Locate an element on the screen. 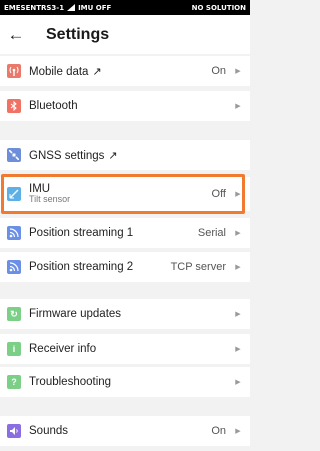 The width and height of the screenshot is (320, 451). settings-item-bluetooth: Bluetooth ▶ is located at coordinates (125, 106).